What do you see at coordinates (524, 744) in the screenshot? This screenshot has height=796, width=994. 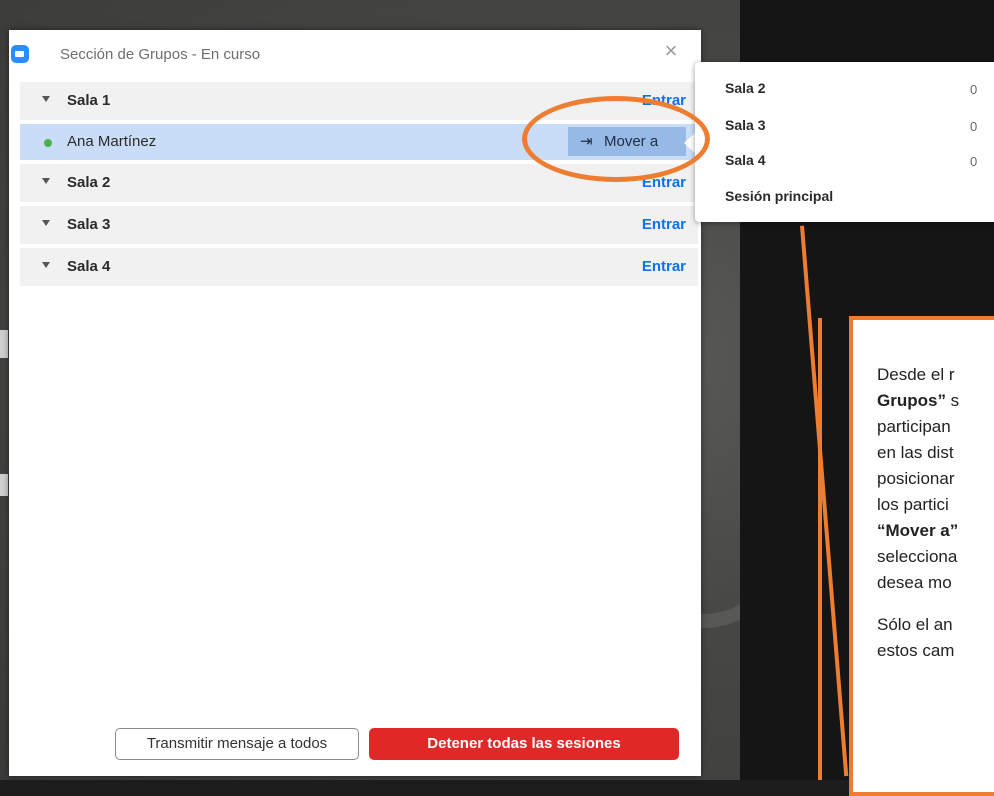 I see `stop-all-sessions-button: Detener todas las sesiones` at bounding box center [524, 744].